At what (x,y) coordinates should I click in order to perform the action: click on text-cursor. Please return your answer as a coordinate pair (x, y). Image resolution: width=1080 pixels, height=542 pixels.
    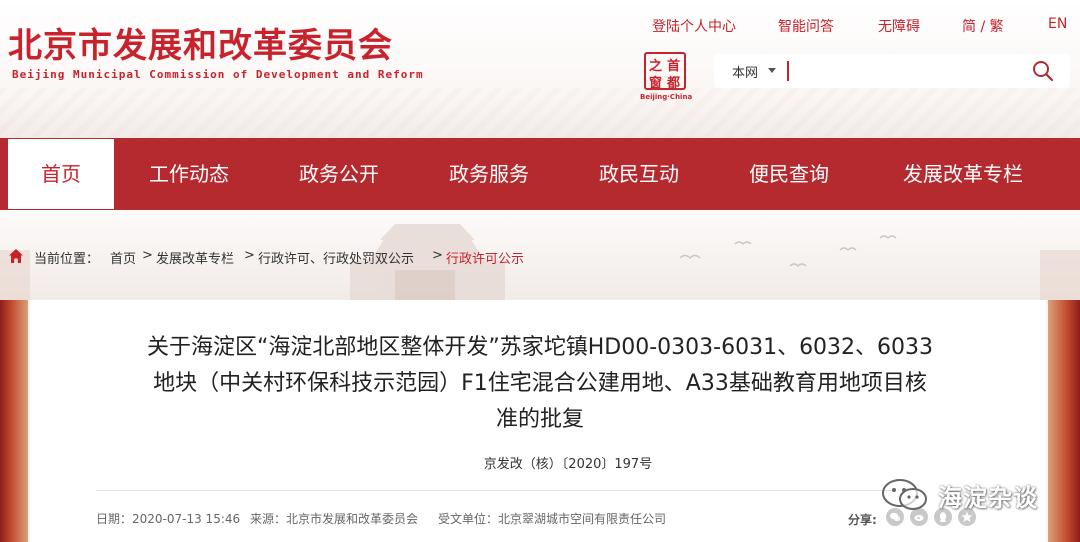
    Looking at the image, I should click on (788, 71).